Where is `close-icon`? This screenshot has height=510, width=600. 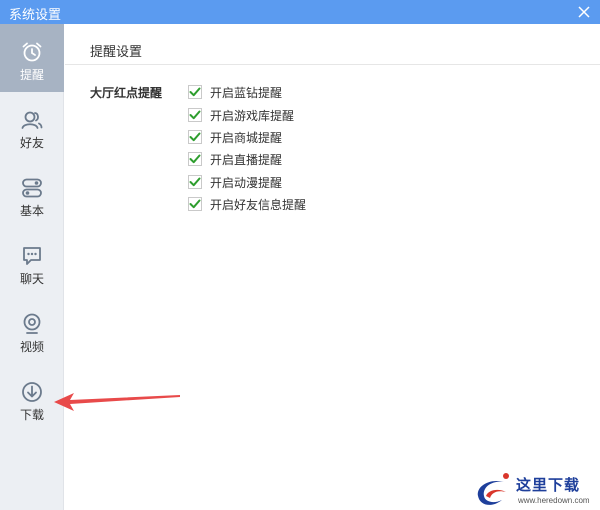 close-icon is located at coordinates (584, 12).